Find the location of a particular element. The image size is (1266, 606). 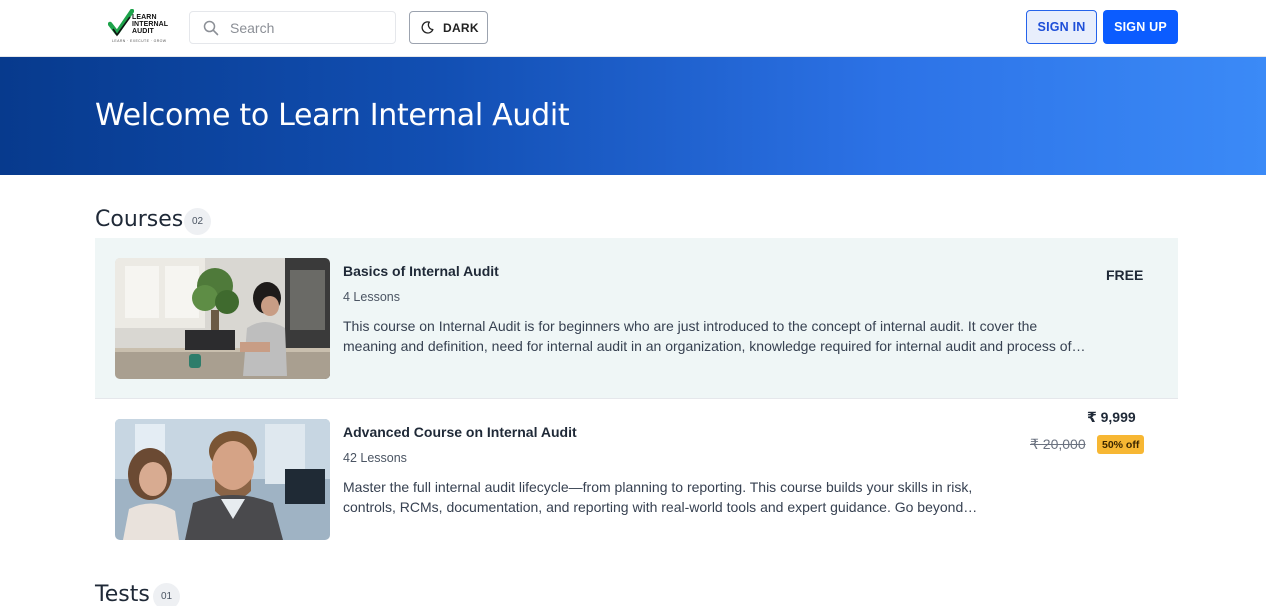

logo-wordmark: LEARN INTERNAL AUDIT is located at coordinates (150, 24).